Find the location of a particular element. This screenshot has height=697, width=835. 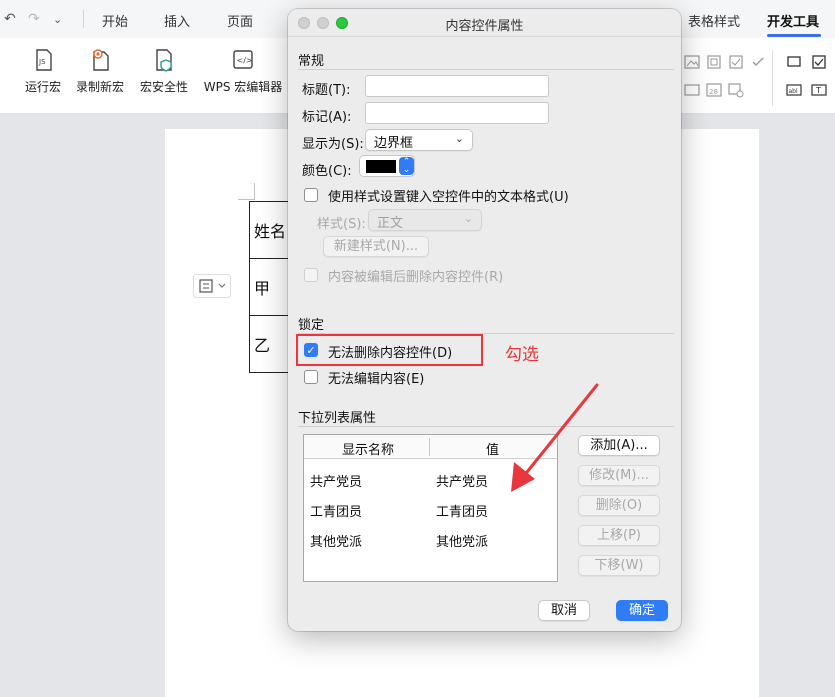

show-as-select: 边界框 ⌄ is located at coordinates (419, 140).